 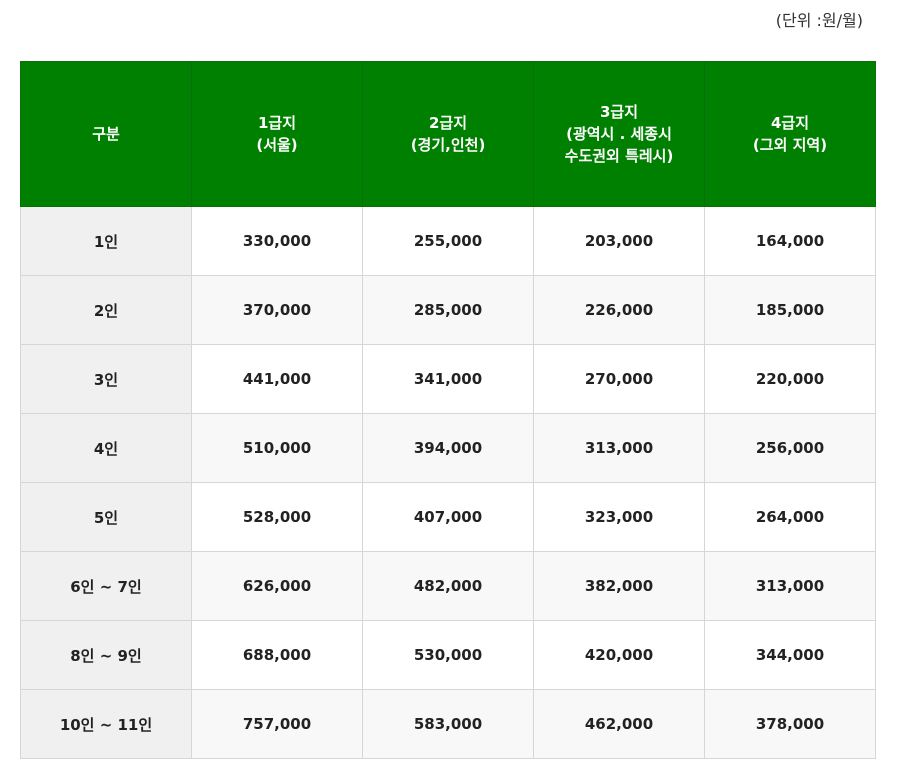 I want to click on cell-value: 420,000, so click(x=619, y=655).